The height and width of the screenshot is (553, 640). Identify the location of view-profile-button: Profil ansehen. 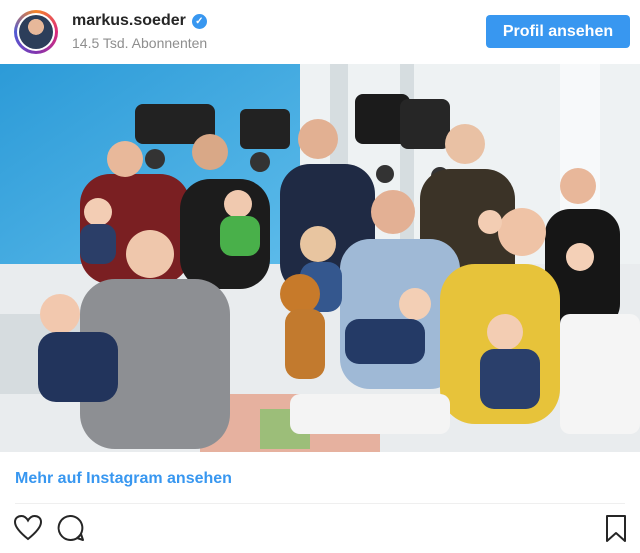
(558, 31).